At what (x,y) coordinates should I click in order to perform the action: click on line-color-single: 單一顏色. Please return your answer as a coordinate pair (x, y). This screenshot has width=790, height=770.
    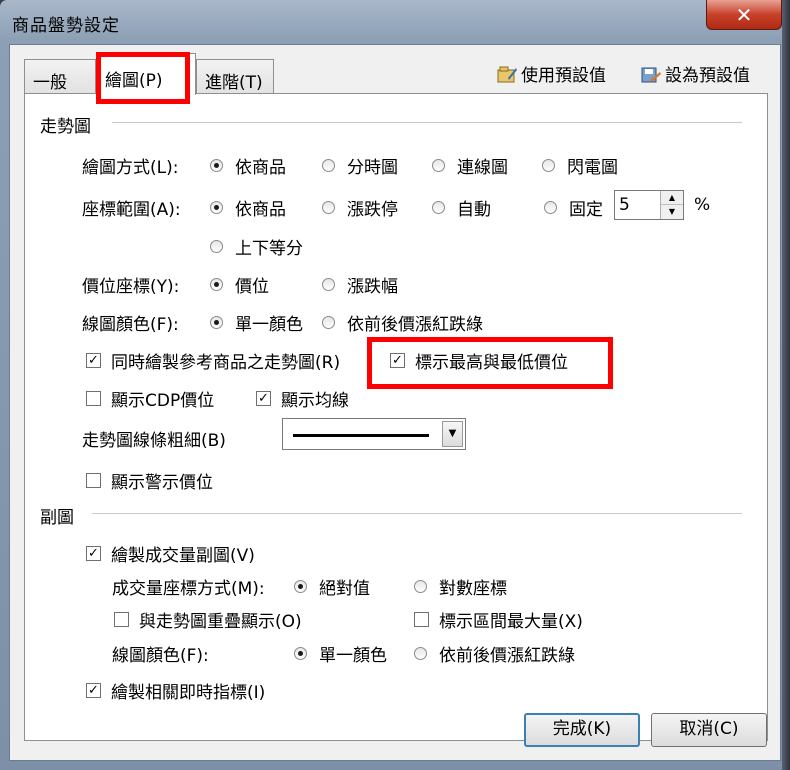
    Looking at the image, I should click on (256, 322).